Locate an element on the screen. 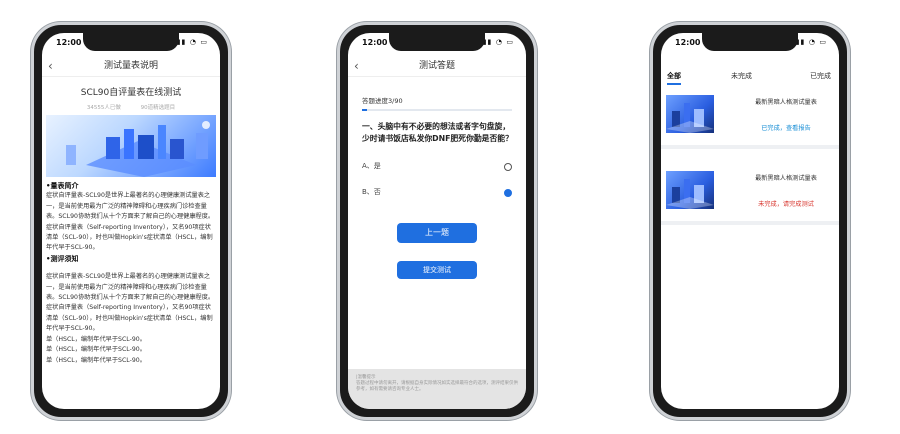 Image resolution: width=900 pixels, height=434 pixels. paragraph is located at coordinates (131, 268).